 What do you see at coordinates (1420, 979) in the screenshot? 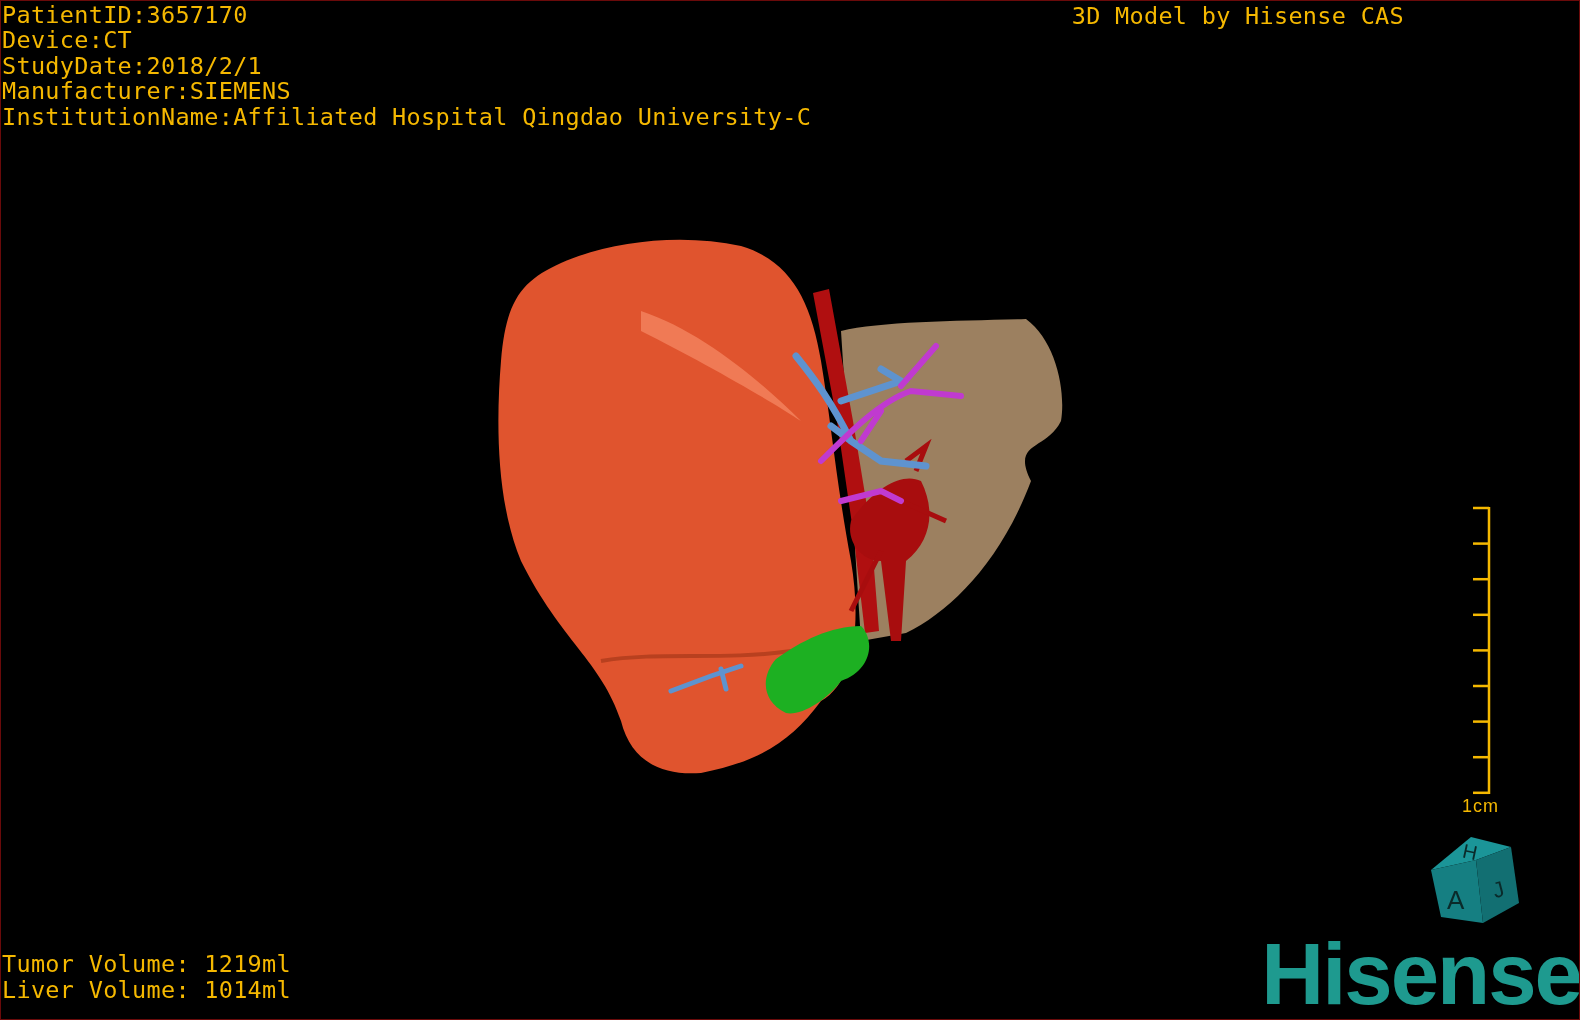
I see `brand-logo: Hisense` at bounding box center [1420, 979].